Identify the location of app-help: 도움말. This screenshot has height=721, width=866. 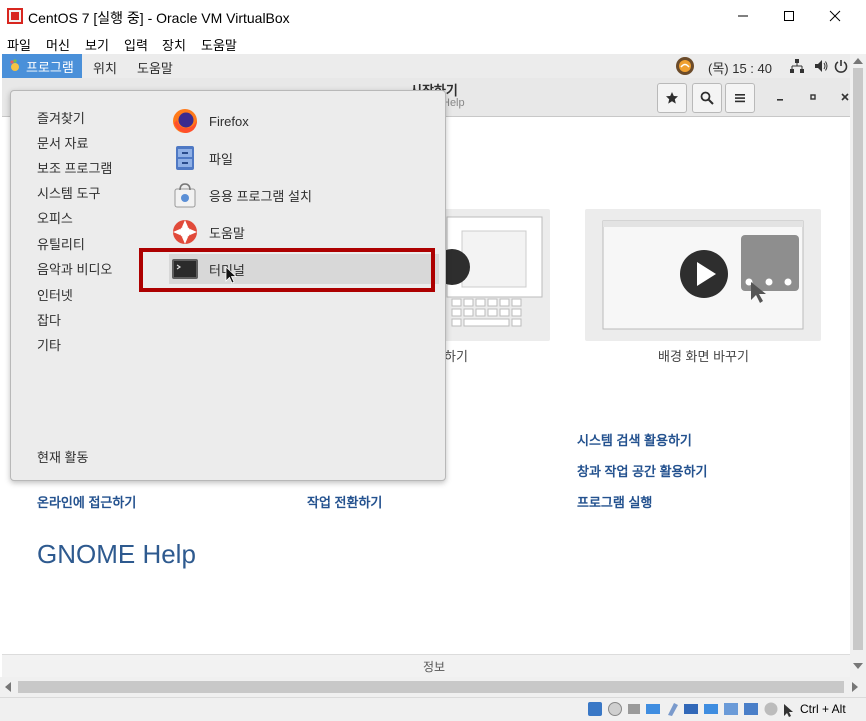
(304, 232).